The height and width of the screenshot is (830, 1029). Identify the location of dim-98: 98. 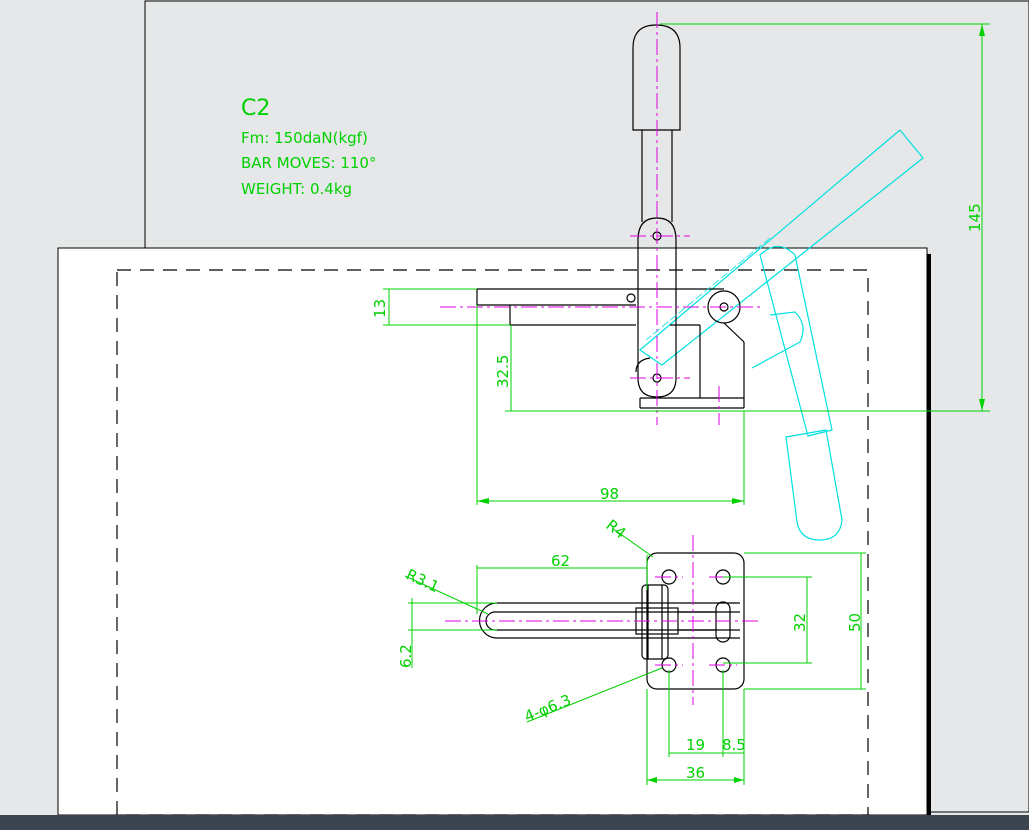
(609, 494).